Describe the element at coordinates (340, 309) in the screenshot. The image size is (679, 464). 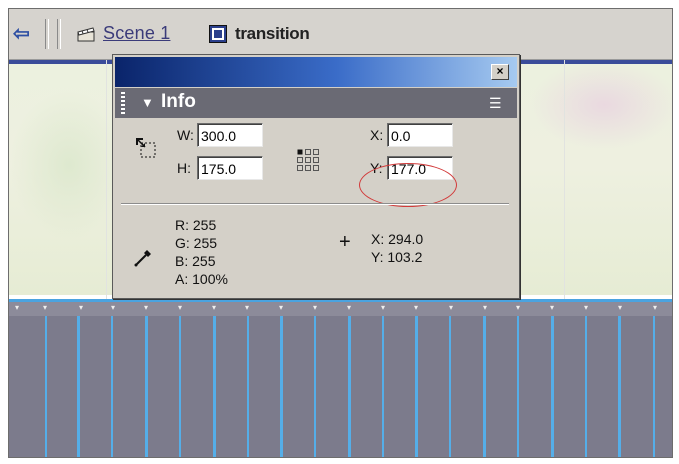
I see `frame-marker-row: ▾ ▾ ▾ ▾ ▾ ▾ ▾ ▾ ▾ ▾ ▾ ▾ ▾ ▾ ▾ ▾ ▾ ▾ ▾ ▾` at that location.